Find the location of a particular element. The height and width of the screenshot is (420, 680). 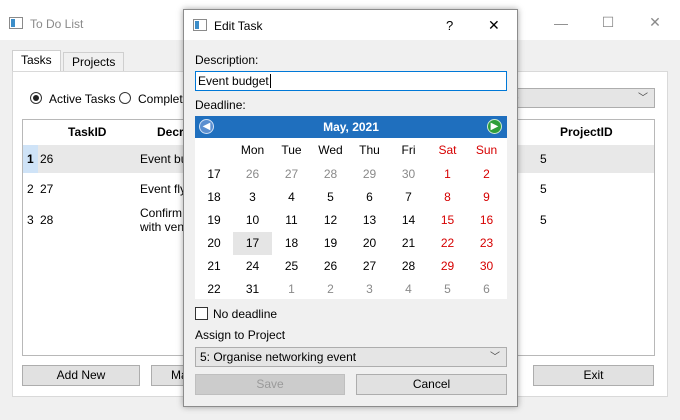

minimize-icon: — is located at coordinates (561, 23).